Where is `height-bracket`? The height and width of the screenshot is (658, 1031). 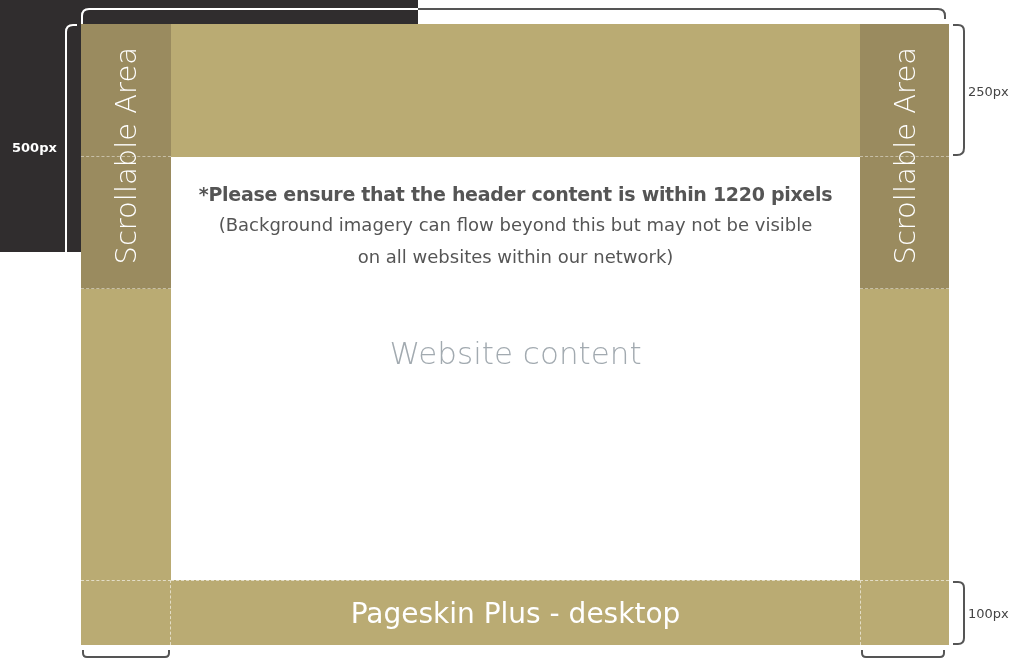 height-bracket is located at coordinates (958, 613).